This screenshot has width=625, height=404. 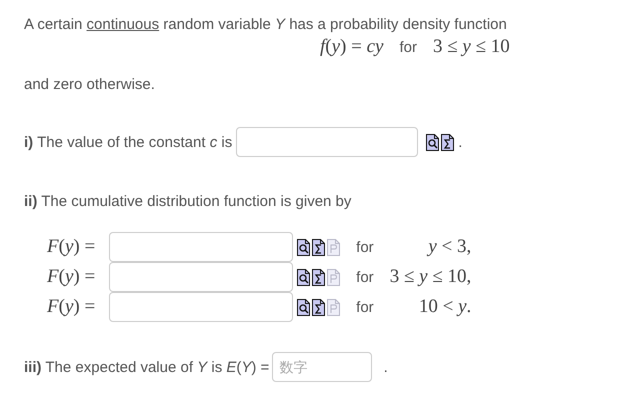 I want to click on answer-field: 数字, so click(x=322, y=367).